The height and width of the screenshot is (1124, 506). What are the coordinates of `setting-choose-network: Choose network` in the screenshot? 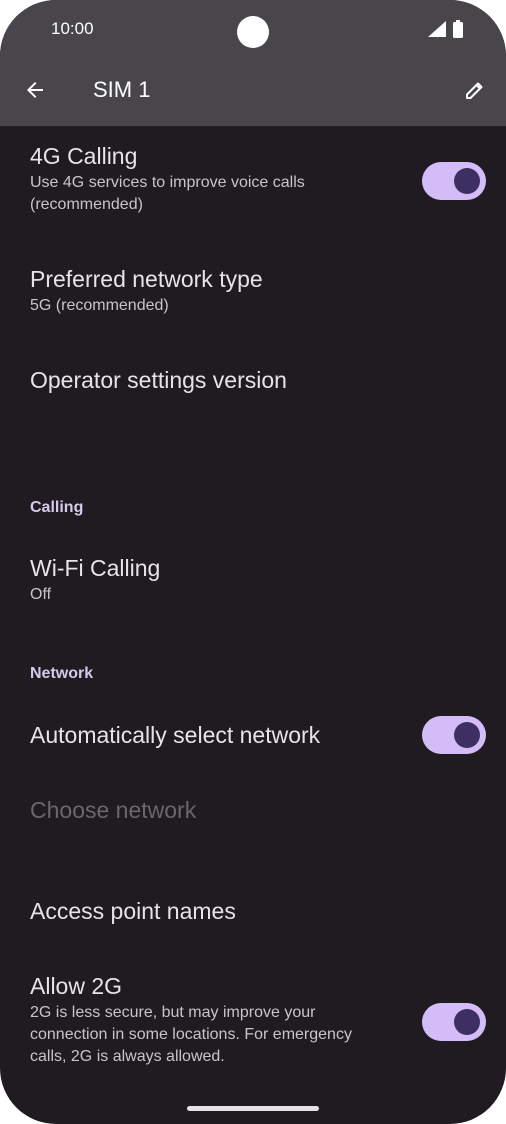 It's located at (113, 810).